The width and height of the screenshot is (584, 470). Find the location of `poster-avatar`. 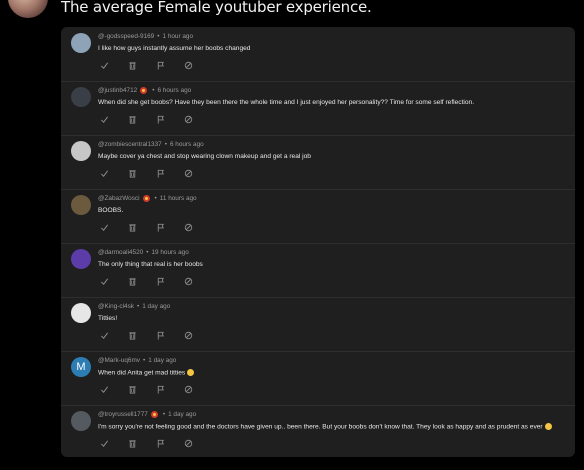

poster-avatar is located at coordinates (28, 9).